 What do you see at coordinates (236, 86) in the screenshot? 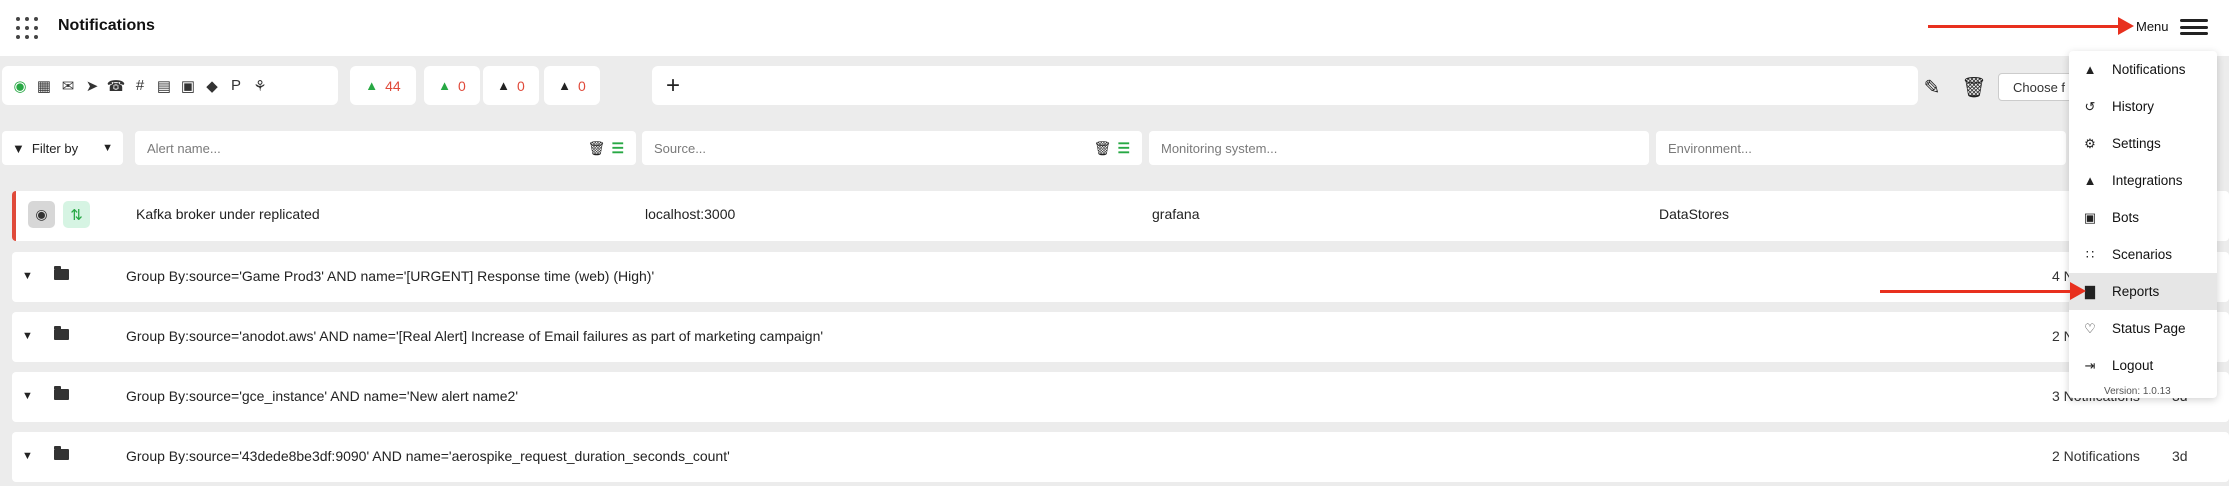
I see `pushover-icon: P` at bounding box center [236, 86].